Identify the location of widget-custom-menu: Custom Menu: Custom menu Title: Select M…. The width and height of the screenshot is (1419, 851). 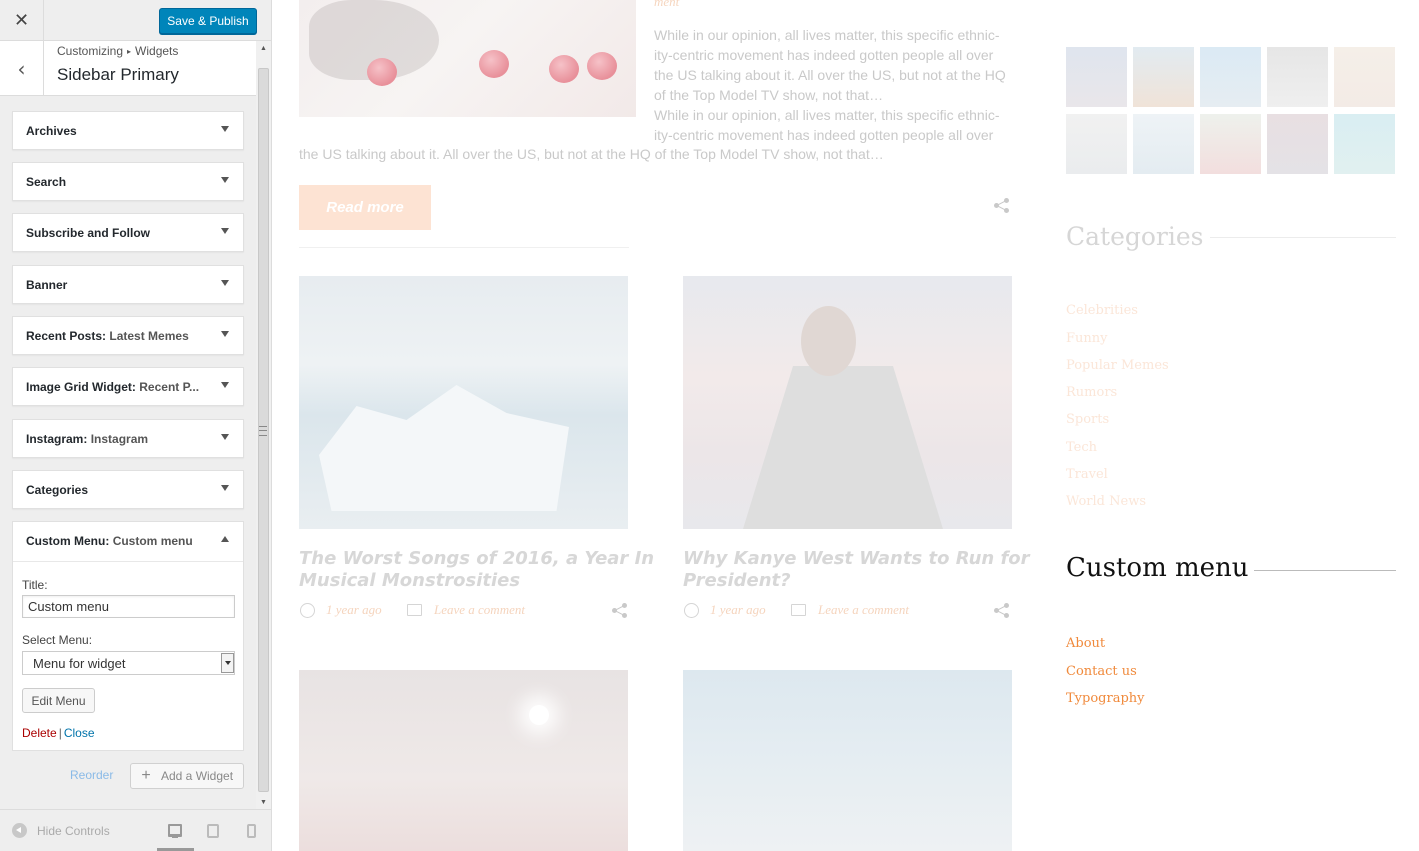
(128, 636).